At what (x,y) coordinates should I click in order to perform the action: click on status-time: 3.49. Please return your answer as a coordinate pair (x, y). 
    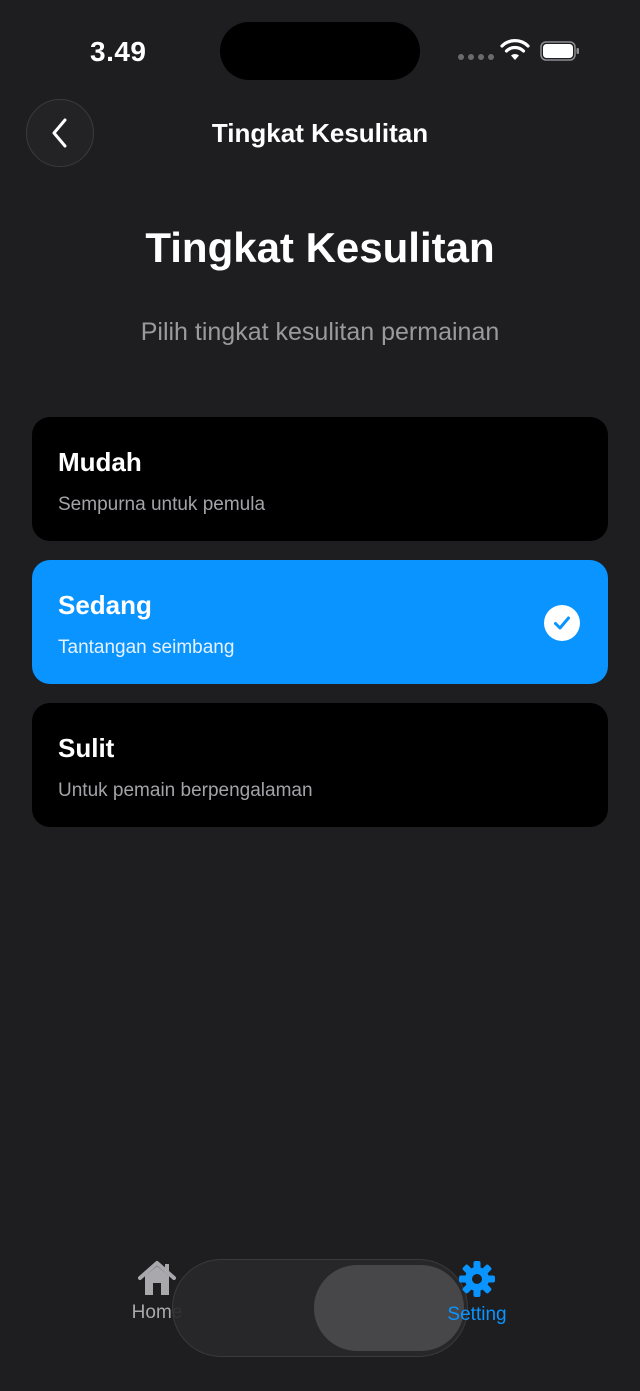
    Looking at the image, I should click on (118, 51).